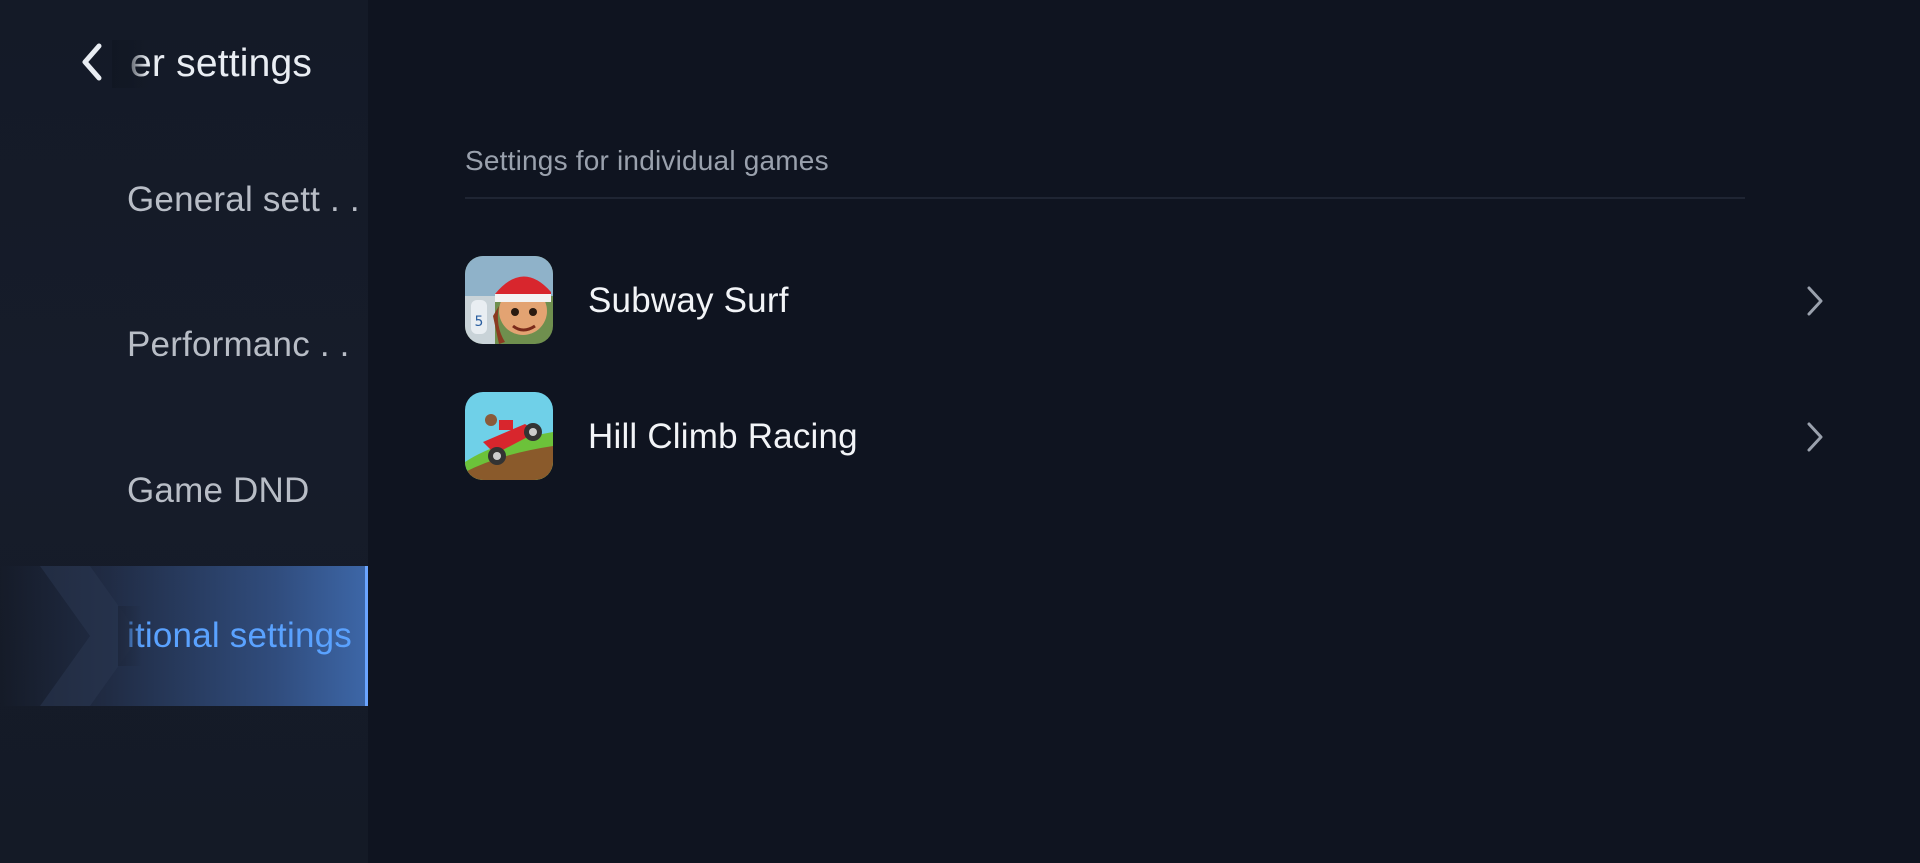  Describe the element at coordinates (1105, 198) in the screenshot. I see `section-divider` at that location.